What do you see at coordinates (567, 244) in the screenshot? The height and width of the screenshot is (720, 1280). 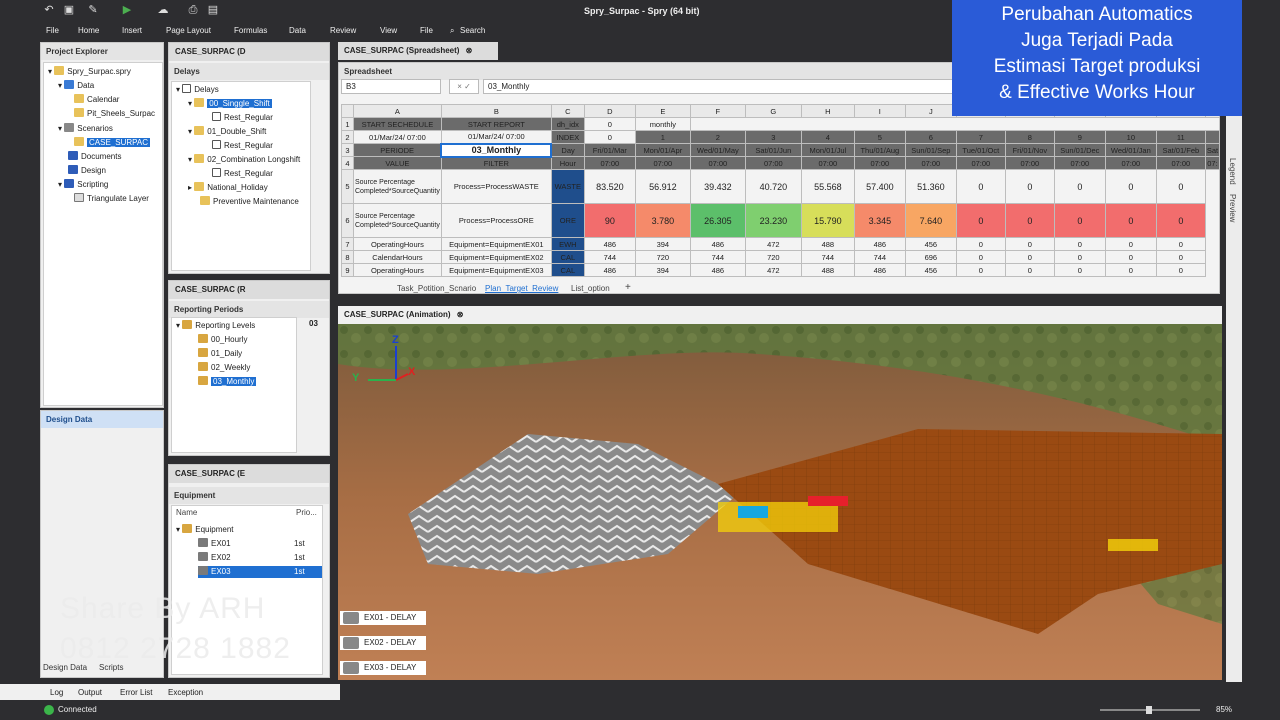 I see `cell: EWH` at bounding box center [567, 244].